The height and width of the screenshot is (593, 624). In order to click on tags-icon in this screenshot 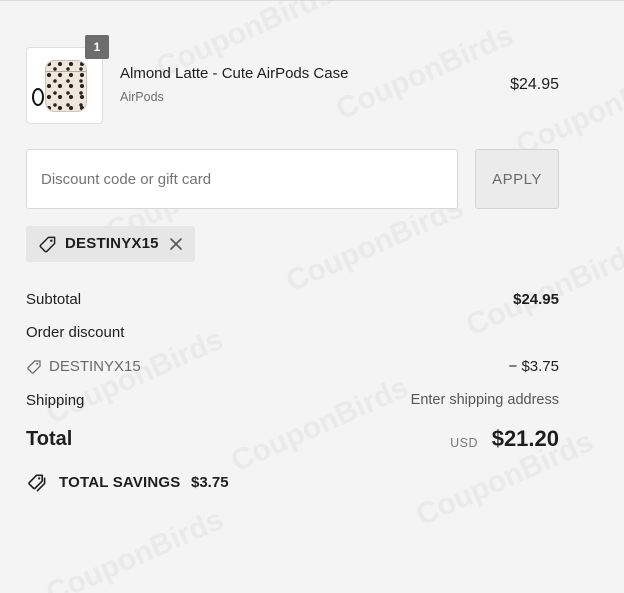, I will do `click(37, 483)`.